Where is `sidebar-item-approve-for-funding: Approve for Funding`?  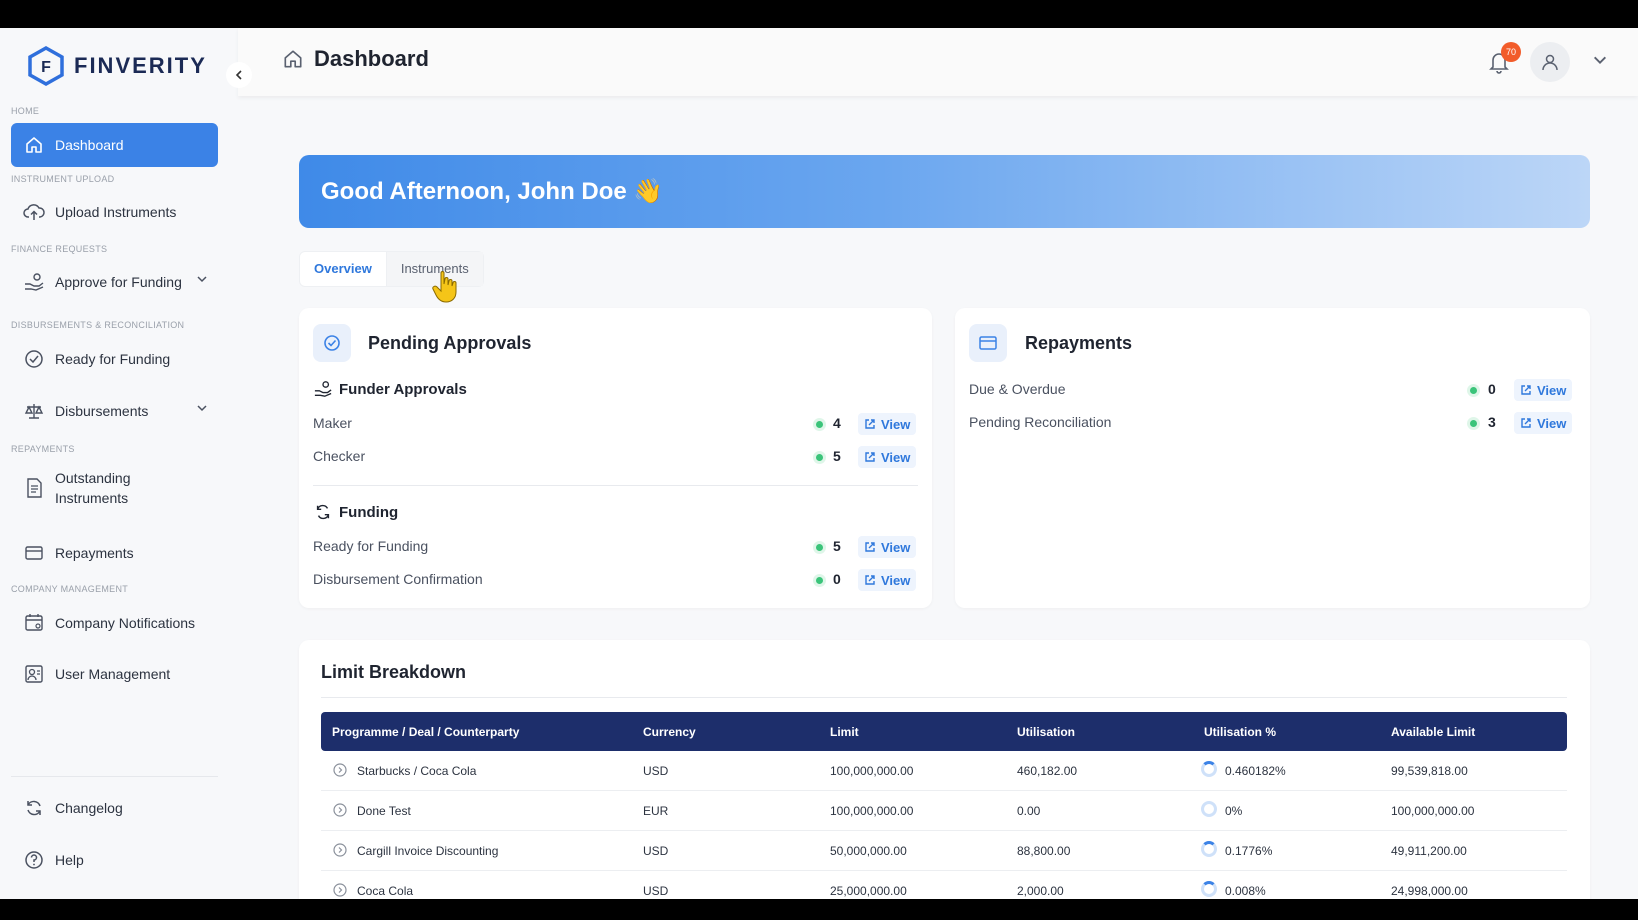 sidebar-item-approve-for-funding: Approve for Funding is located at coordinates (114, 282).